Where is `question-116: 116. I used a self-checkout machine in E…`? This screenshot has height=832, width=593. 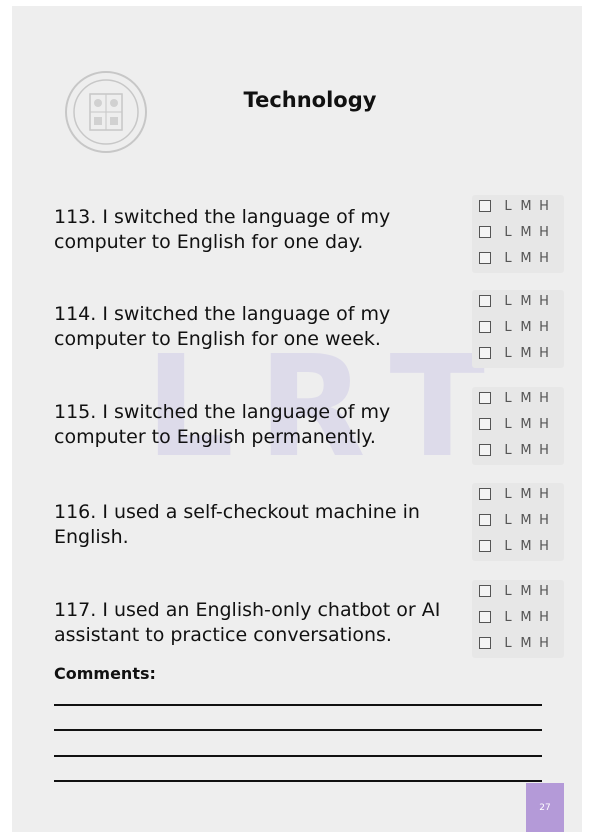 question-116: 116. I used a self-checkout machine in E… is located at coordinates (237, 524).